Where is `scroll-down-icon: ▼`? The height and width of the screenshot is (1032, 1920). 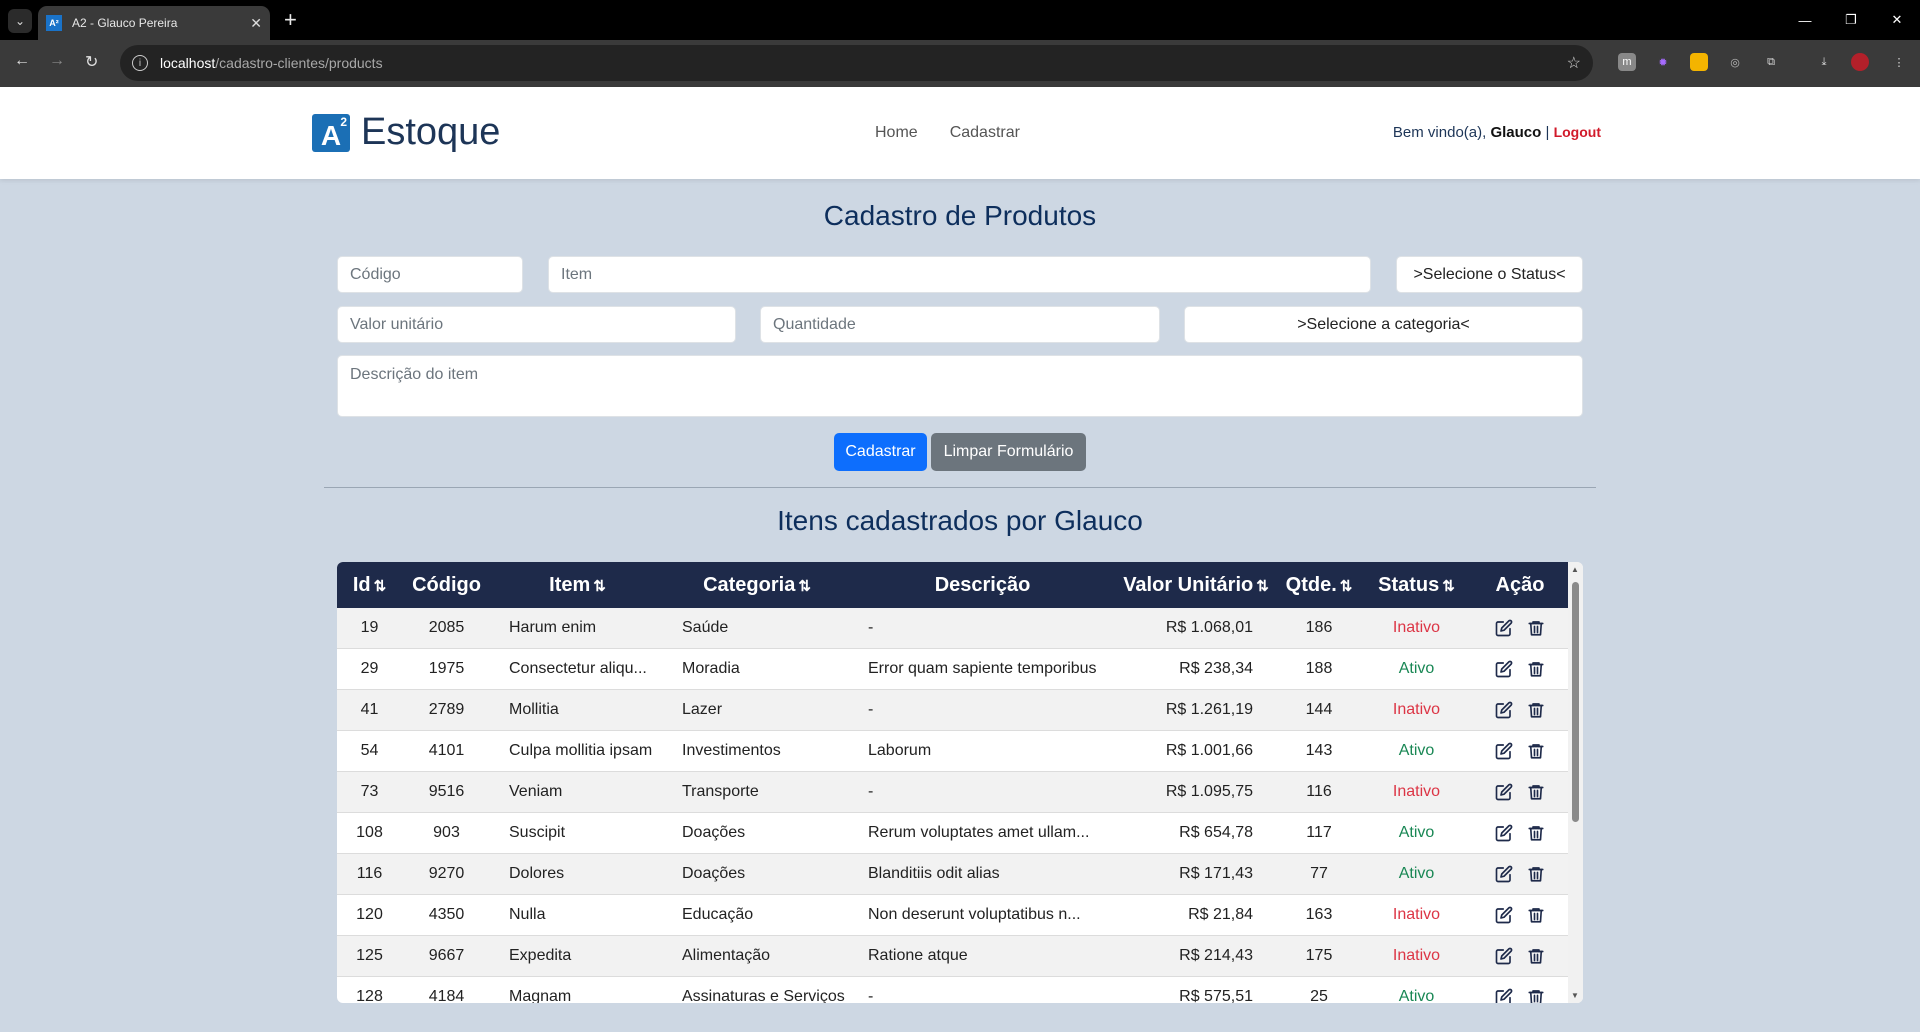
scroll-down-icon: ▼ is located at coordinates (1575, 995).